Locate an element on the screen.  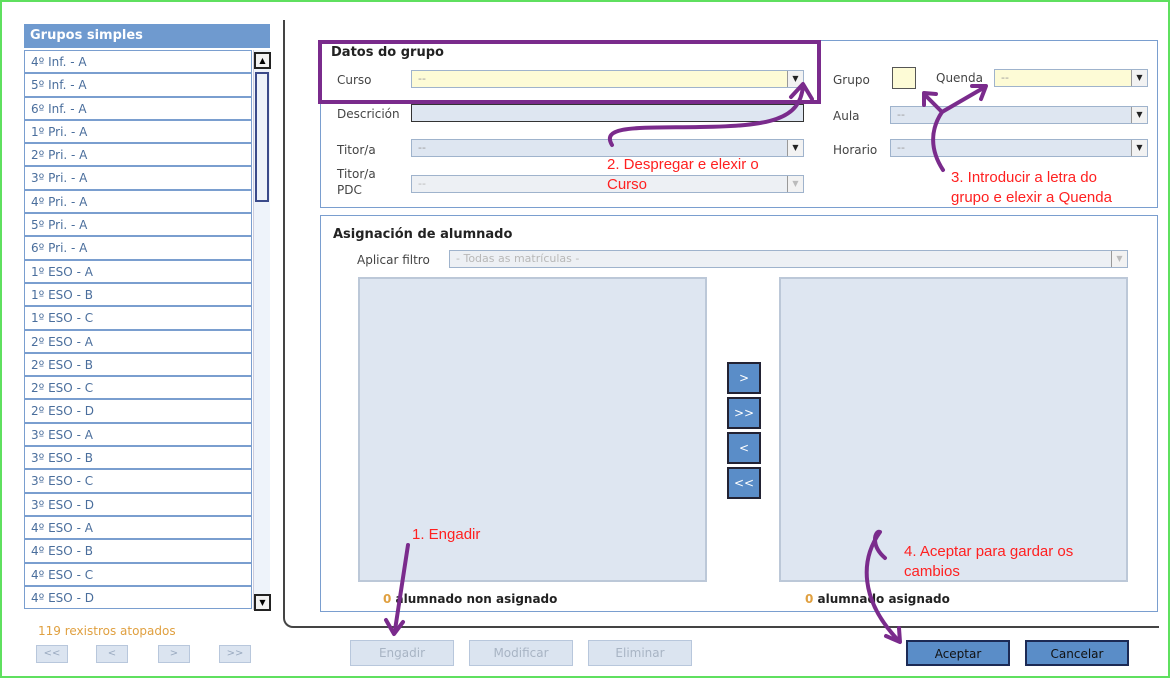
titor-pdc-label-2: PDC is located at coordinates (349, 190).